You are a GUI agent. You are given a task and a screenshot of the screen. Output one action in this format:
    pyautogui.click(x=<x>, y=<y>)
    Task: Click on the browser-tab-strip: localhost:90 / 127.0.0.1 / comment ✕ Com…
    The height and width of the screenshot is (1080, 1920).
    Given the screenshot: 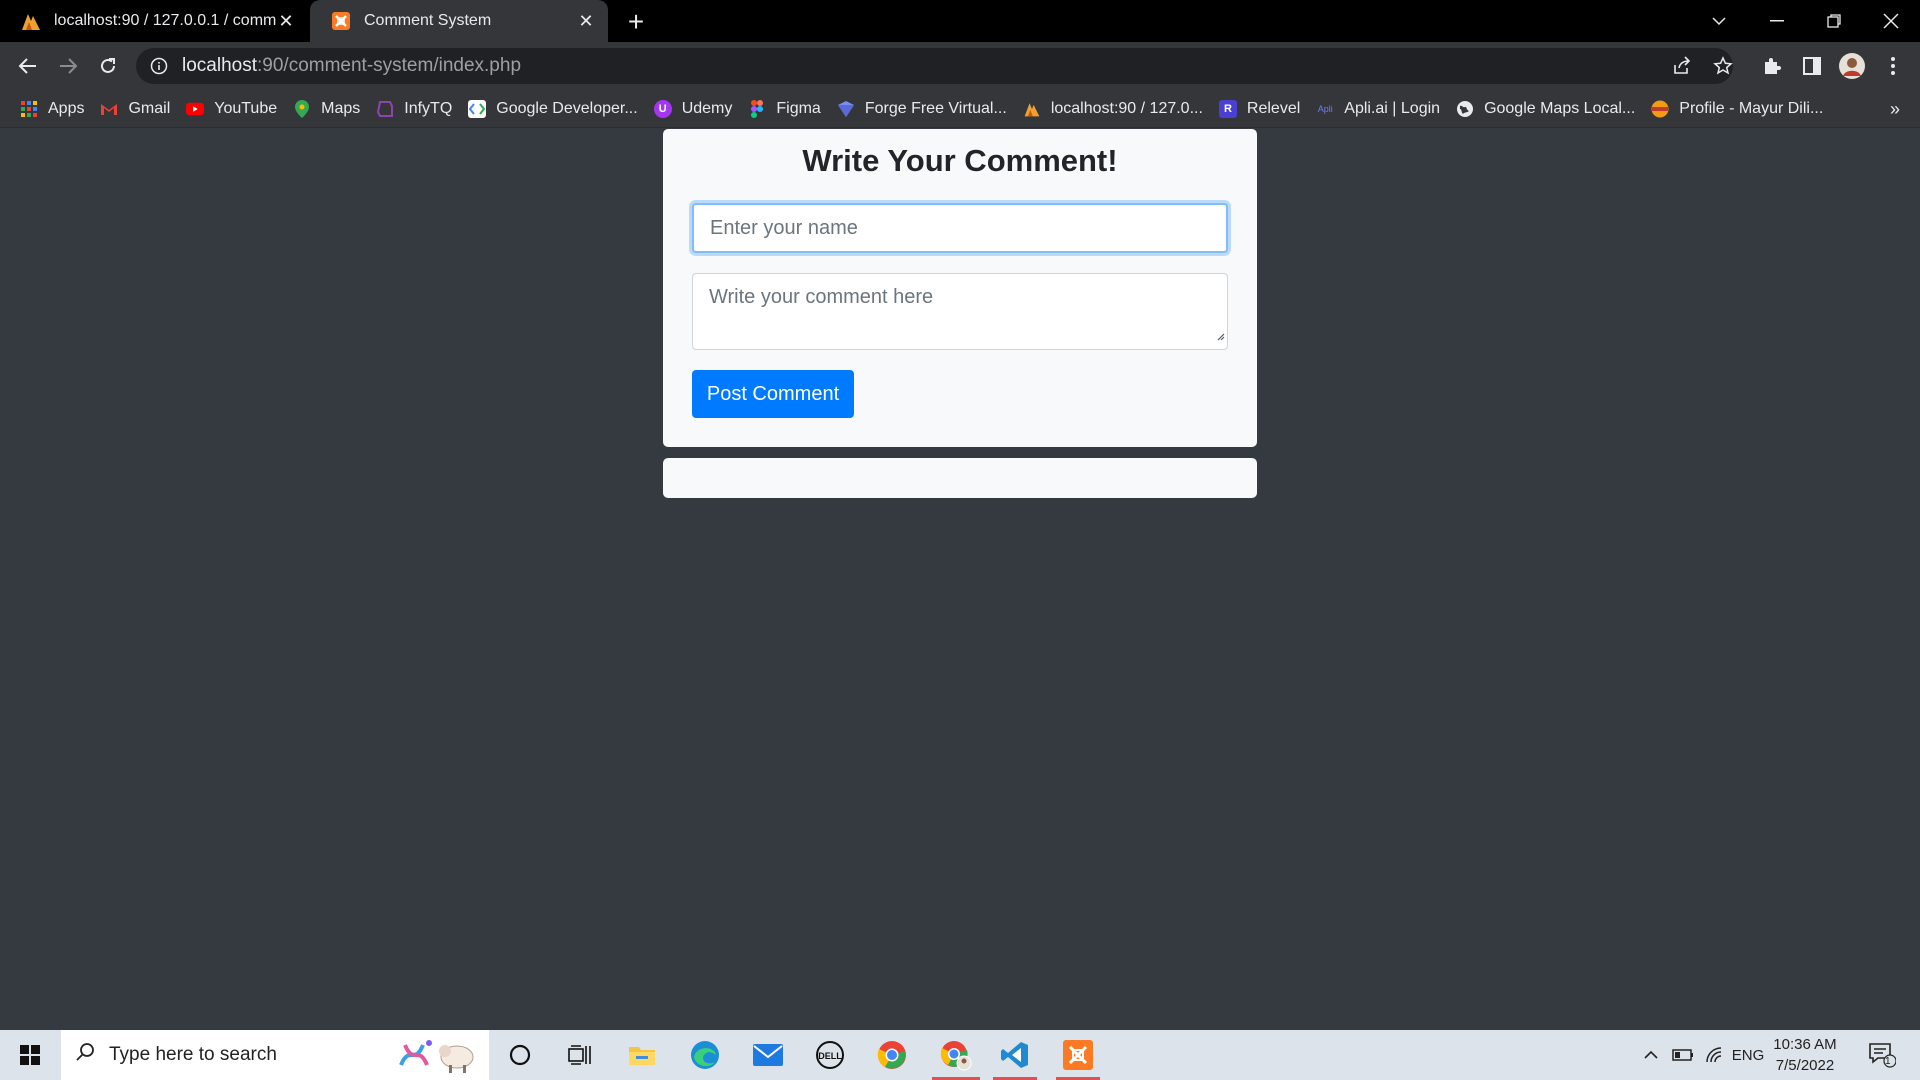 What is the action you would take?
    pyautogui.click(x=960, y=21)
    